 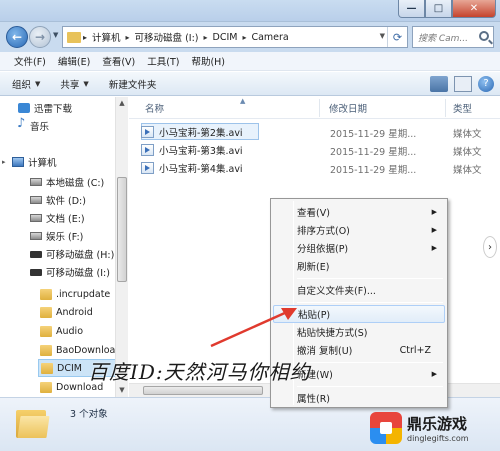 What do you see at coordinates (70, 272) in the screenshot?
I see `nav-item-drive-i: 可移动磁盘 (I:)` at bounding box center [70, 272].